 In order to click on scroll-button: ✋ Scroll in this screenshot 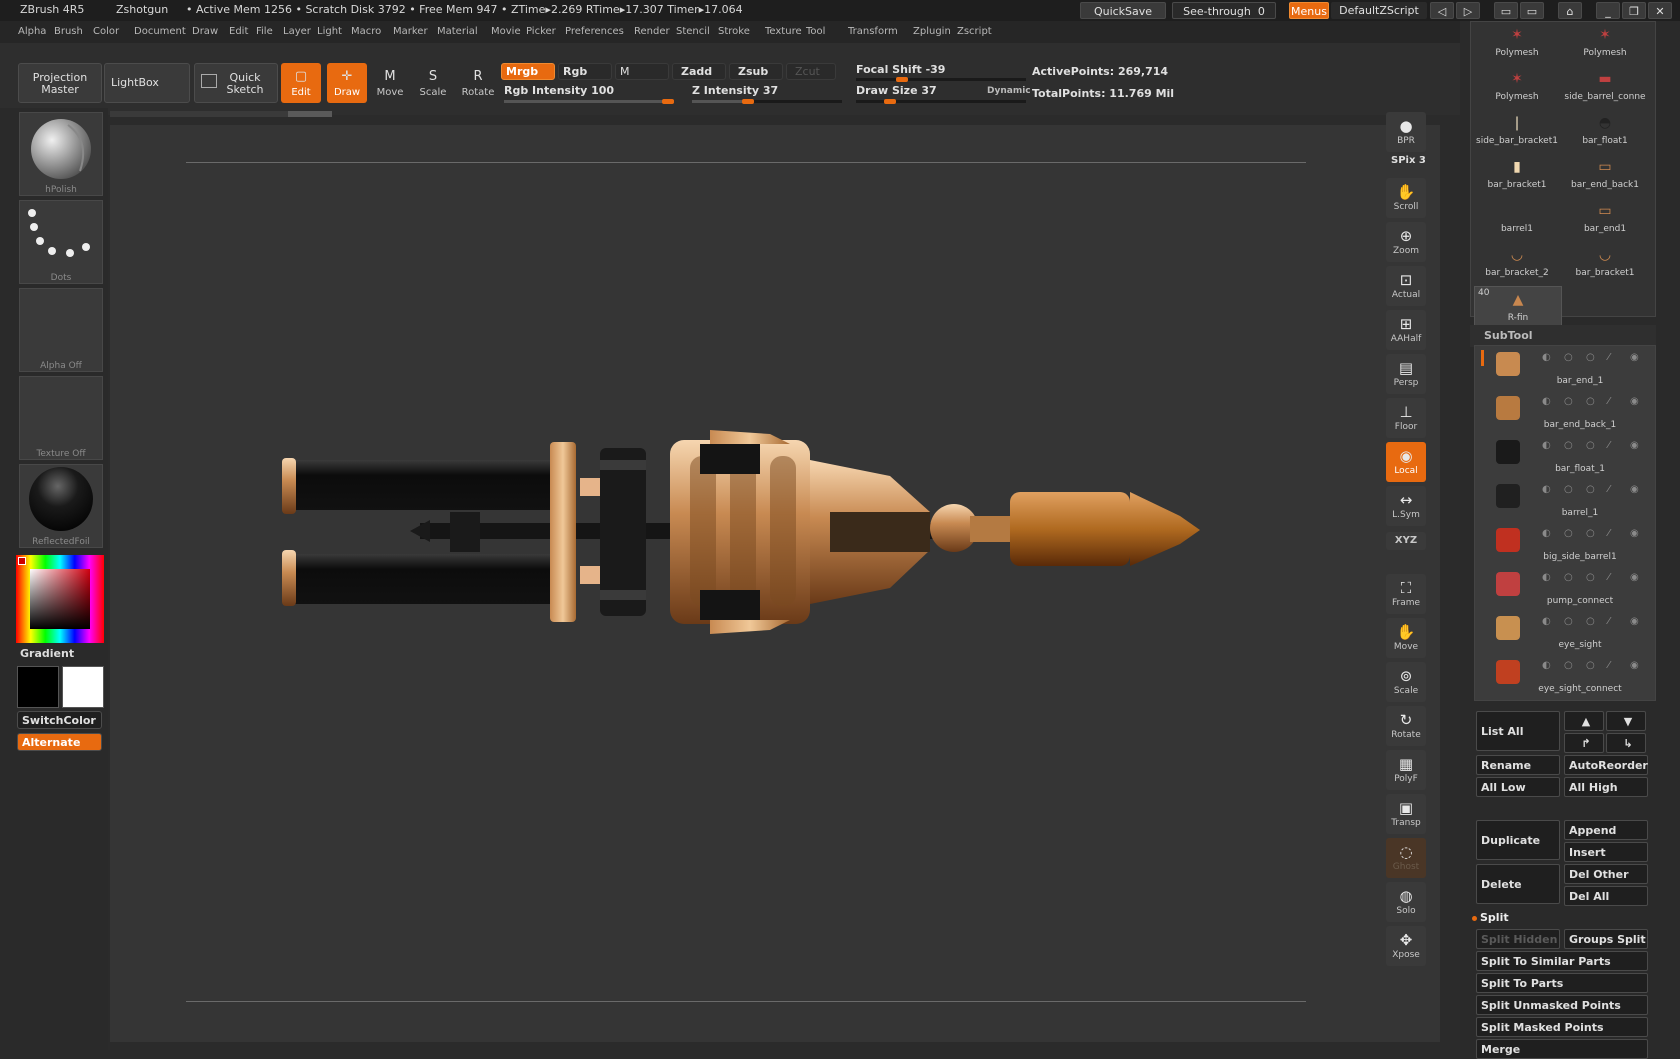, I will do `click(1406, 198)`.